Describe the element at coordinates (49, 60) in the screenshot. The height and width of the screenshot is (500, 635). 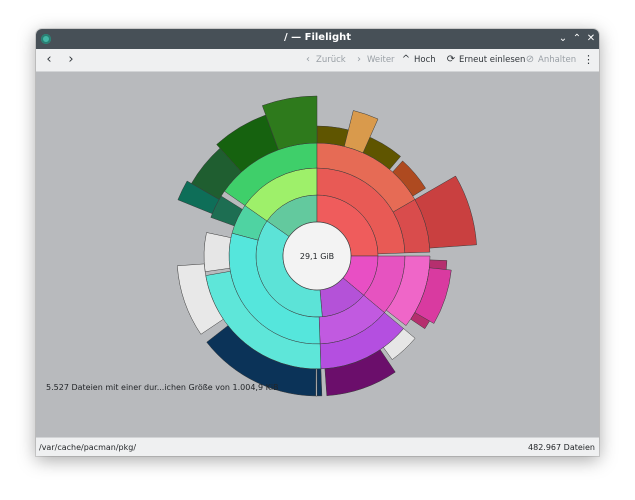
I see `back-arrow-icon: ‹` at that location.